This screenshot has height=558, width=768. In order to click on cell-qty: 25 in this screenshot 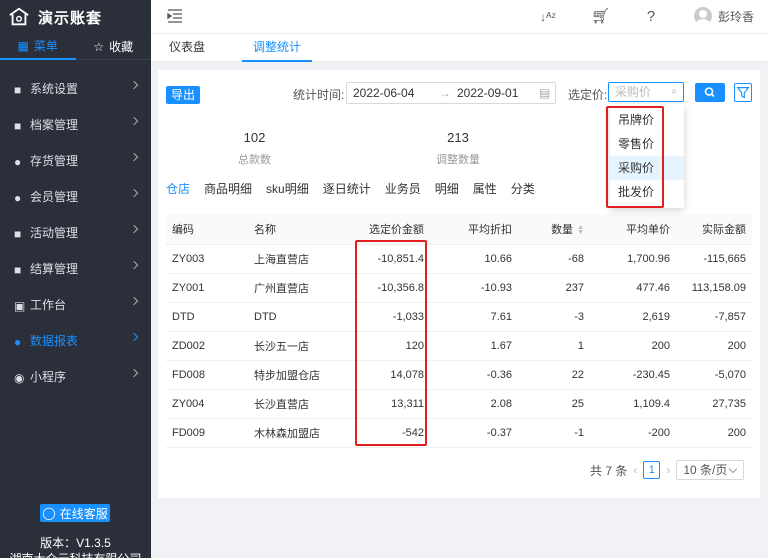, I will do `click(554, 404)`.